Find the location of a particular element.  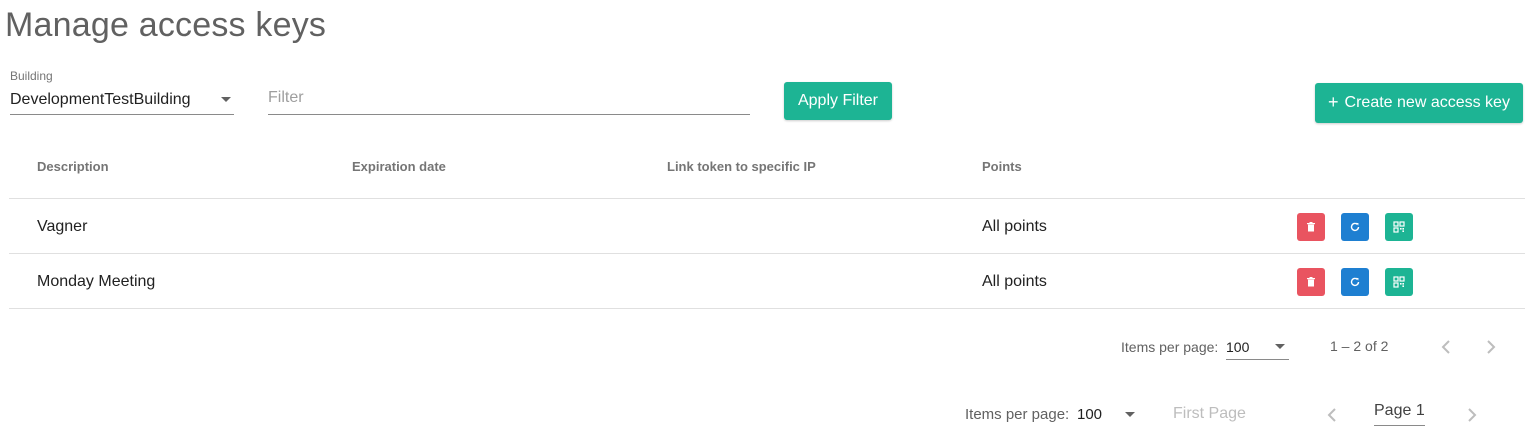

column-header-description: Description is located at coordinates (73, 166).